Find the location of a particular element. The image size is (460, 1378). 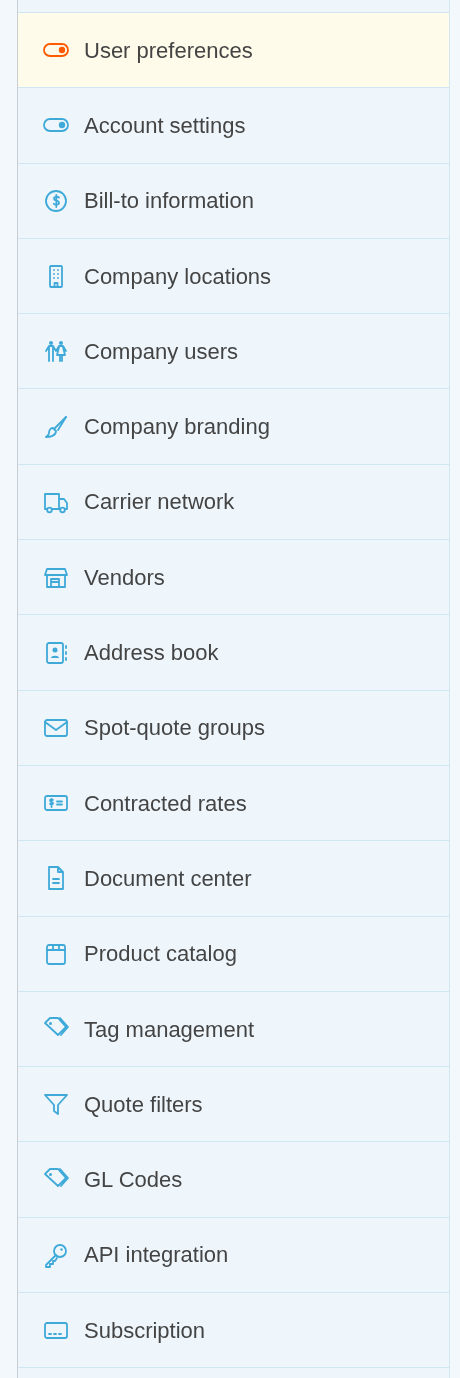

menu-item: Spot-quote groups is located at coordinates (233, 728).